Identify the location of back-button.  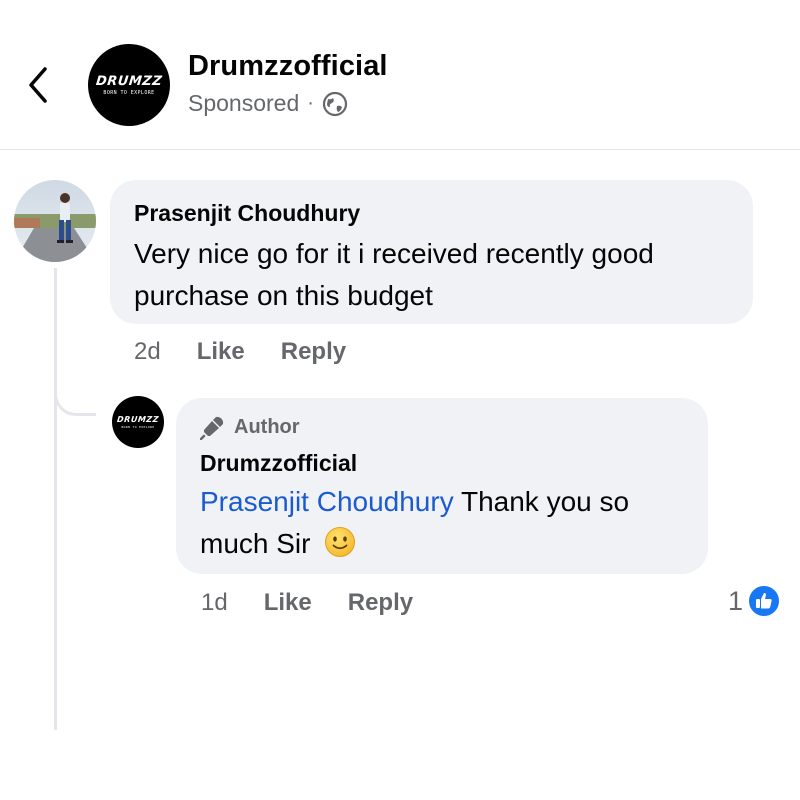
(38, 85).